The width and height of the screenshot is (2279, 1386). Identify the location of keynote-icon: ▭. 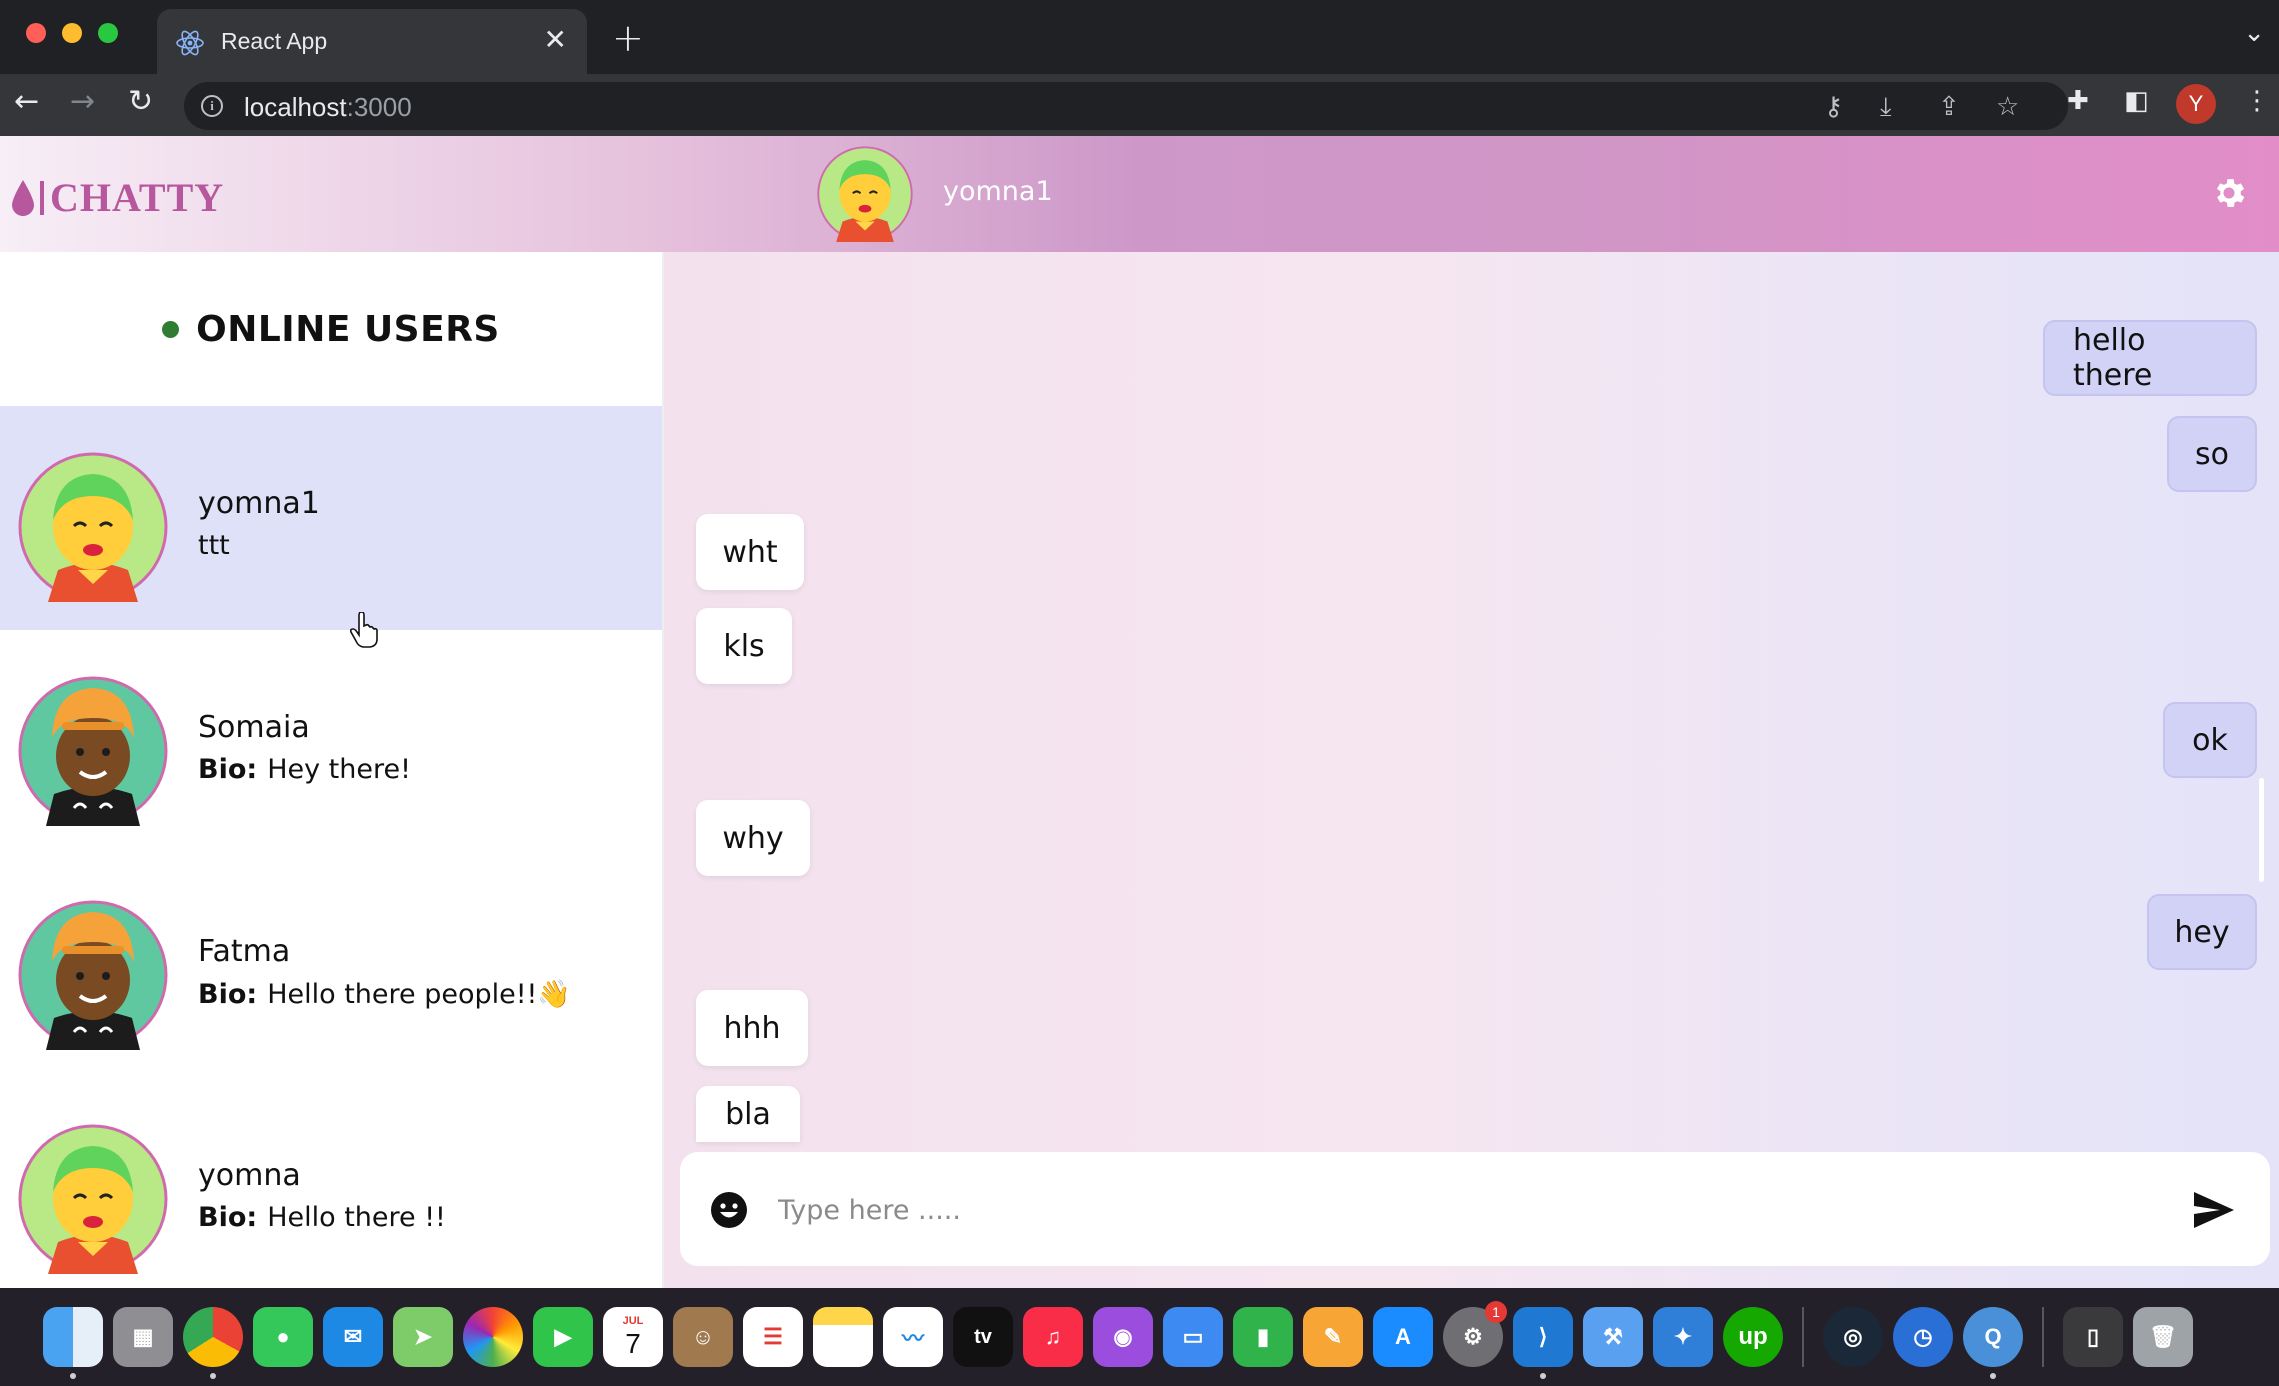
(1193, 1337).